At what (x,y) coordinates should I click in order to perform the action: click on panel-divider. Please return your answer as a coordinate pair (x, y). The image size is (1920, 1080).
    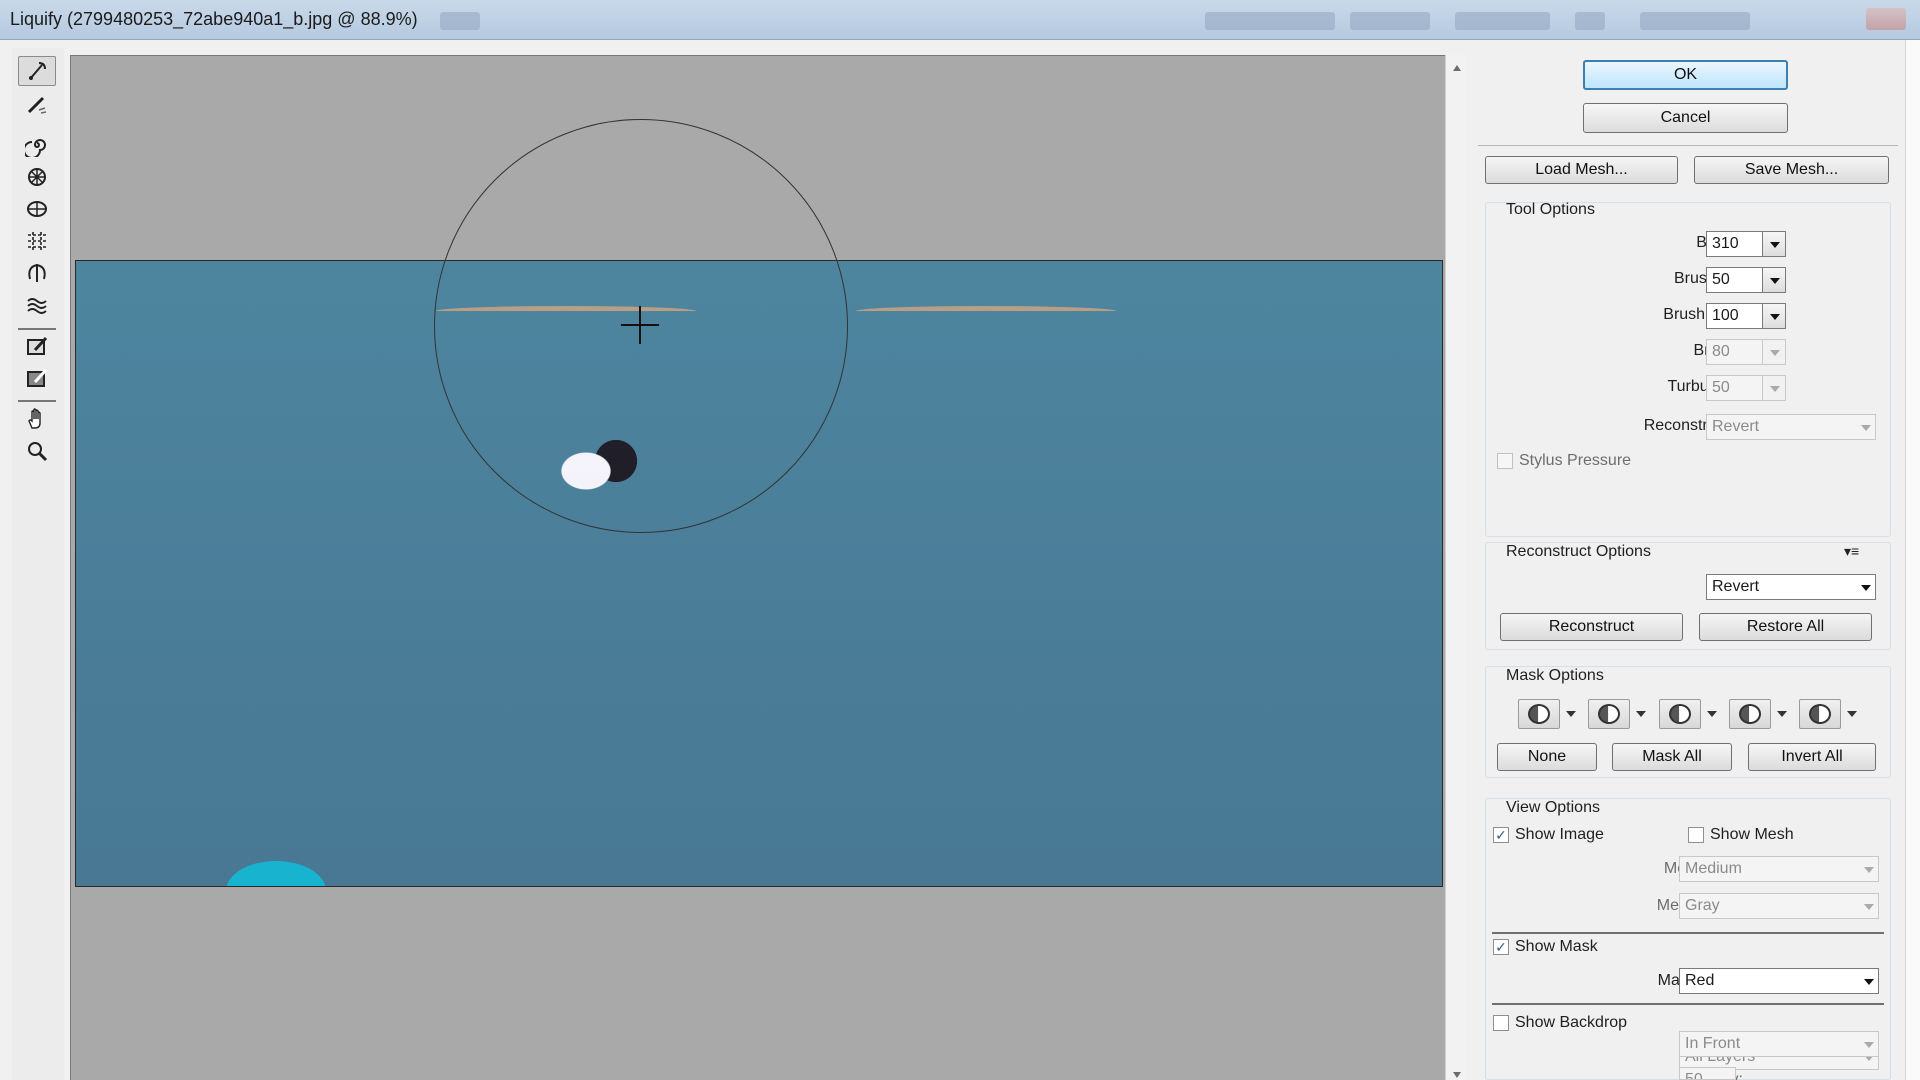
    Looking at the image, I should click on (1688, 145).